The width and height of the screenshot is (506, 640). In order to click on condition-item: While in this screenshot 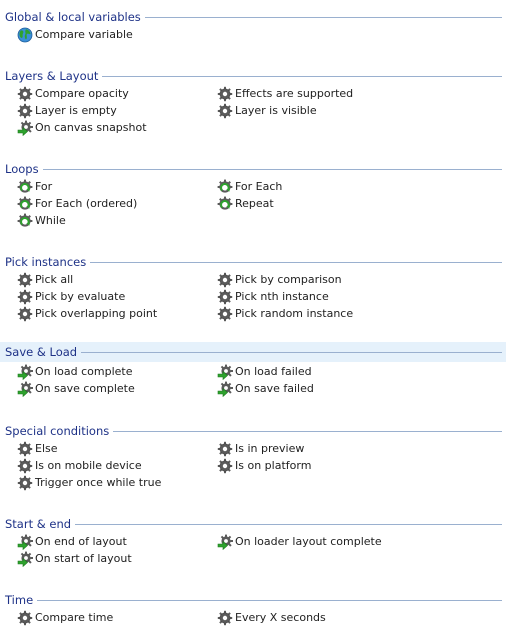, I will do `click(41, 220)`.